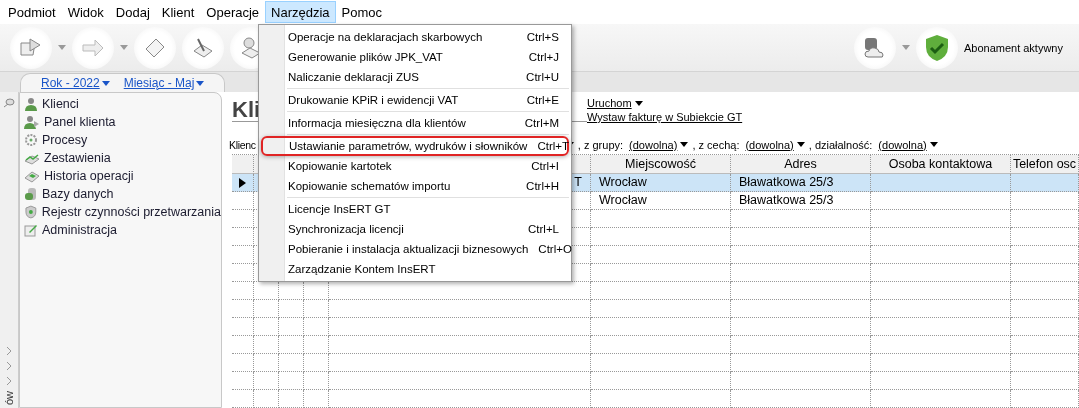  I want to click on column-header, so click(243, 164).